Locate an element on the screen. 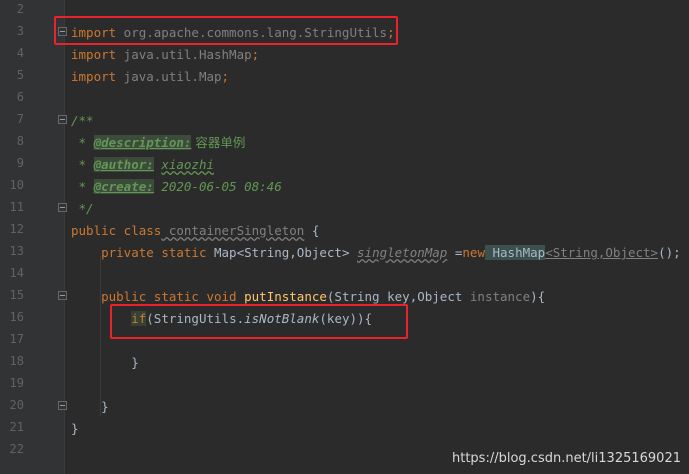  type-name: Map is located at coordinates (221, 252).